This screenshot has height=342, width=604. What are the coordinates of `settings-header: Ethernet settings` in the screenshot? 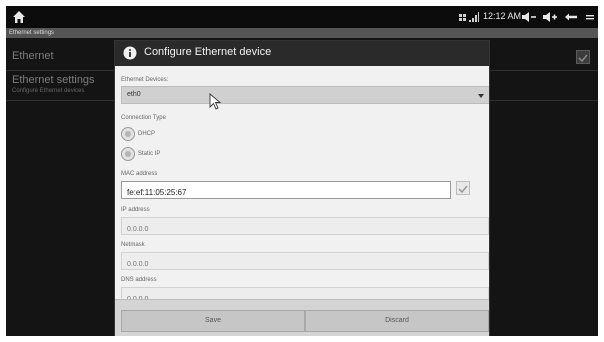 It's located at (32, 33).